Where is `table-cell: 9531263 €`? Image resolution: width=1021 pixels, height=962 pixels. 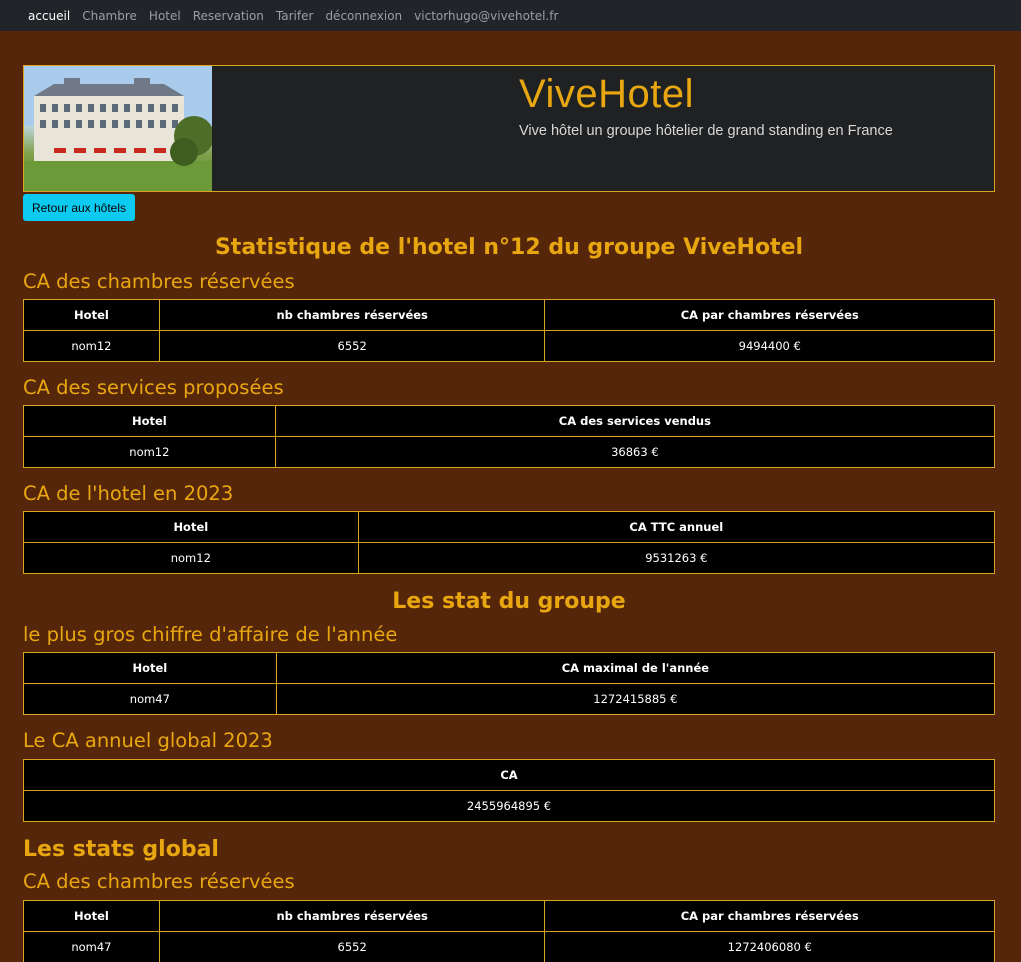 table-cell: 9531263 € is located at coordinates (676, 558).